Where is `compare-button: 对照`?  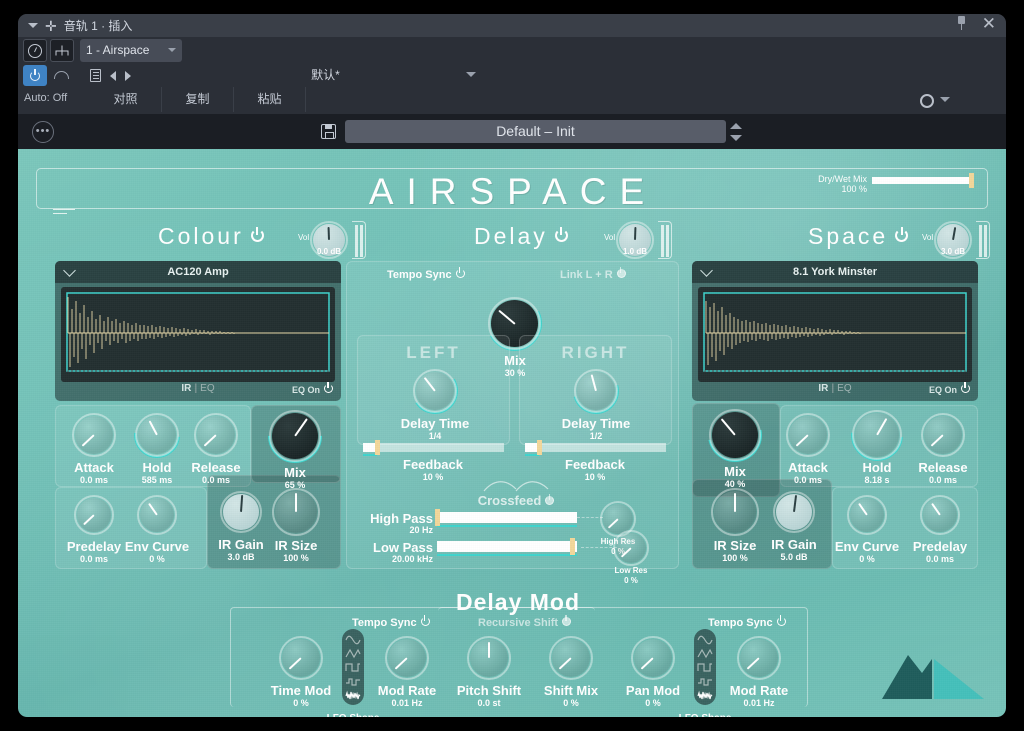
compare-button: 对照 is located at coordinates (126, 99).